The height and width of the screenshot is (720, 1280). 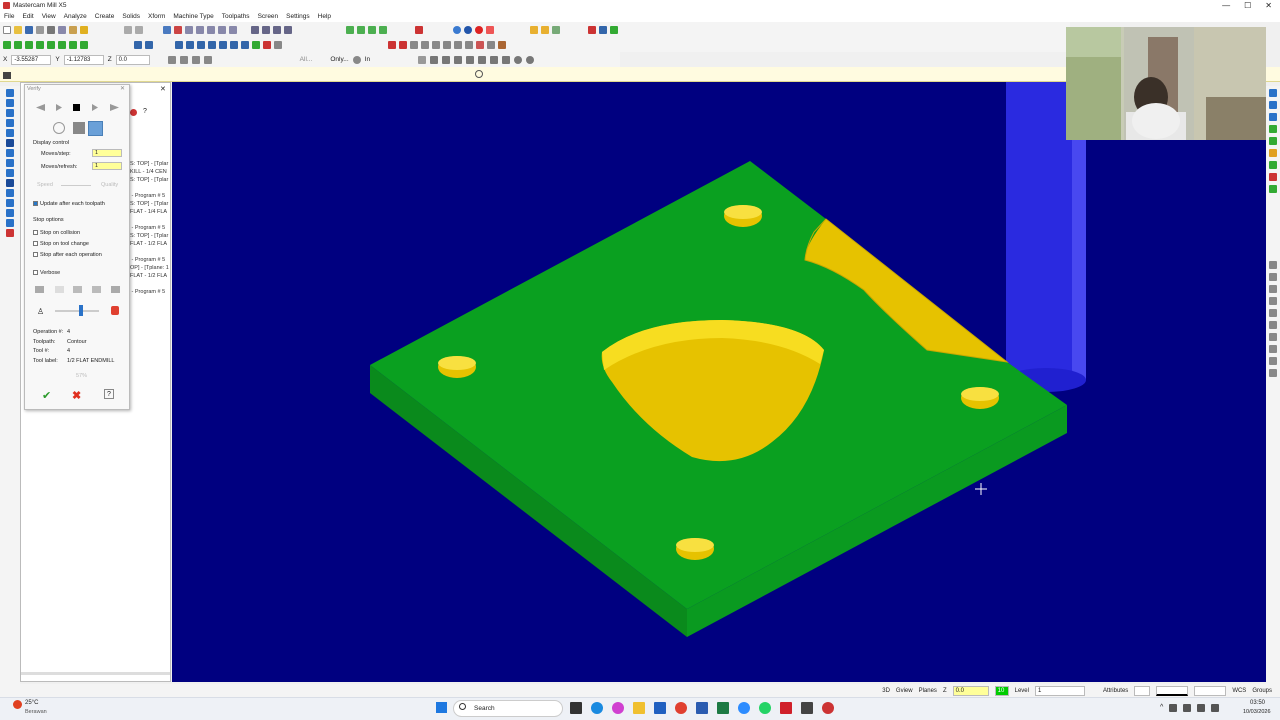 I want to click on minimize-button: —, so click(x=1226, y=5).